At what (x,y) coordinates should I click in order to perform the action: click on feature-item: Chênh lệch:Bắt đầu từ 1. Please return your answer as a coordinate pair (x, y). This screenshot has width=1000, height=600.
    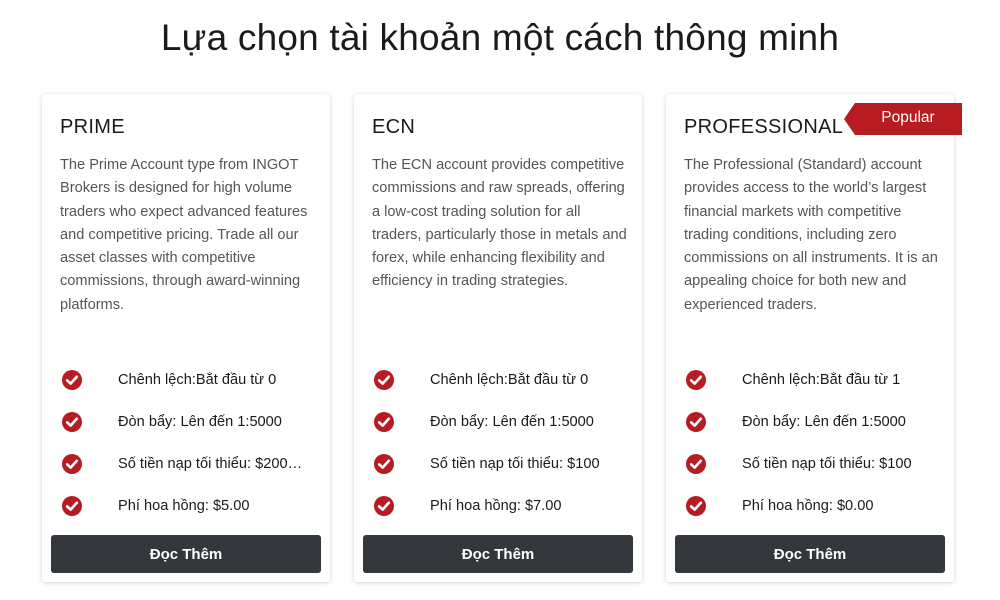
    Looking at the image, I should click on (814, 380).